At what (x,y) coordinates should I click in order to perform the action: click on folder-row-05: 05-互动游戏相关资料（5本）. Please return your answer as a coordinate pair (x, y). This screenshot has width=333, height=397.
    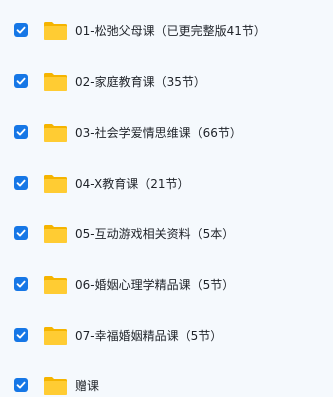
    Looking at the image, I should click on (166, 233).